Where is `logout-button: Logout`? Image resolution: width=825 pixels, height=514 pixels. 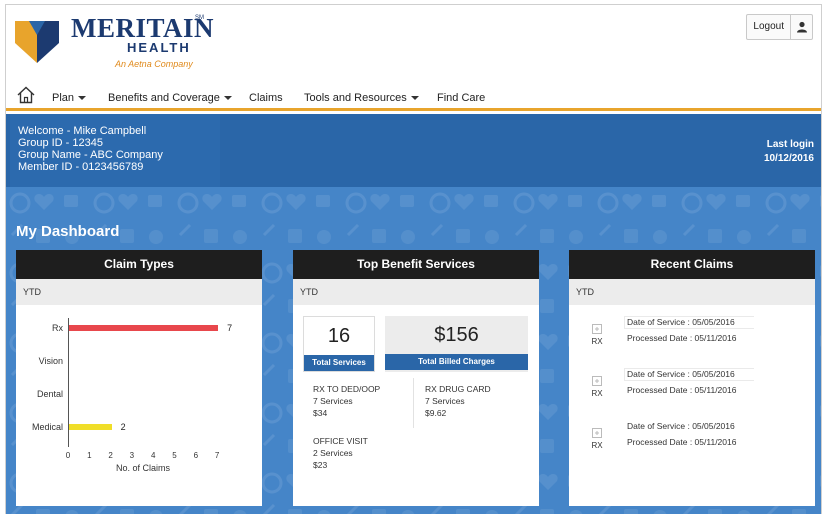
logout-button: Logout is located at coordinates (768, 27).